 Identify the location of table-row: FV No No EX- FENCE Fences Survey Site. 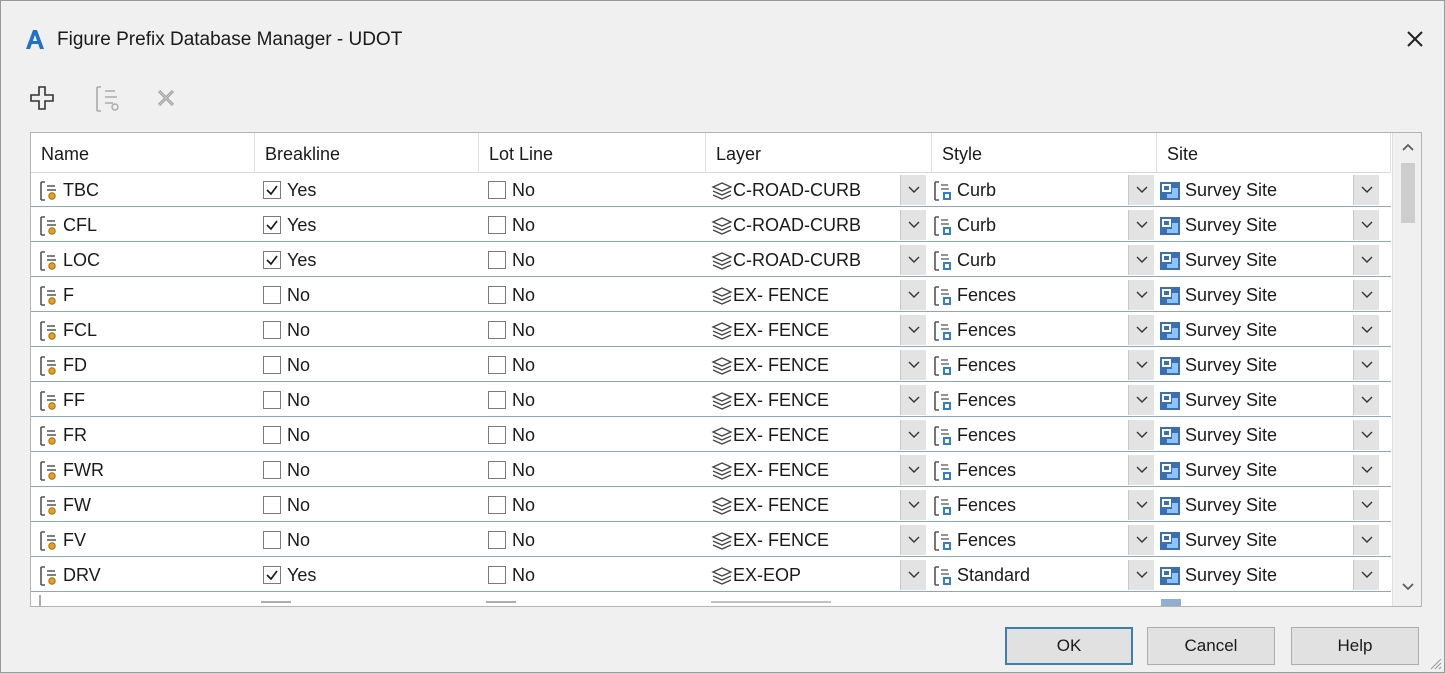
(711, 540).